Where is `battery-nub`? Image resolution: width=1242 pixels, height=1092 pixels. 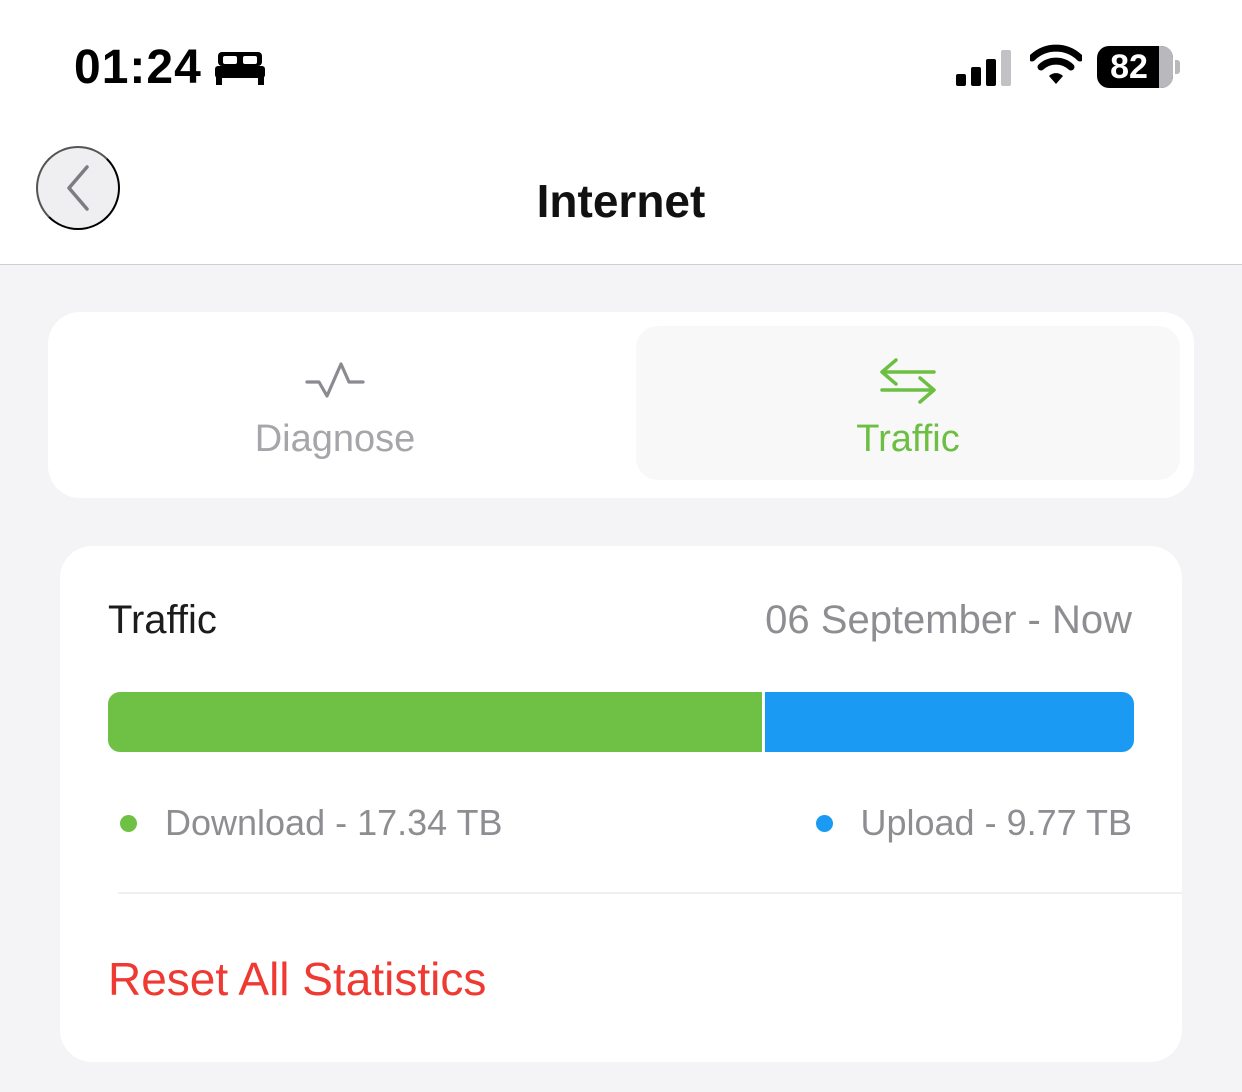 battery-nub is located at coordinates (1177, 67).